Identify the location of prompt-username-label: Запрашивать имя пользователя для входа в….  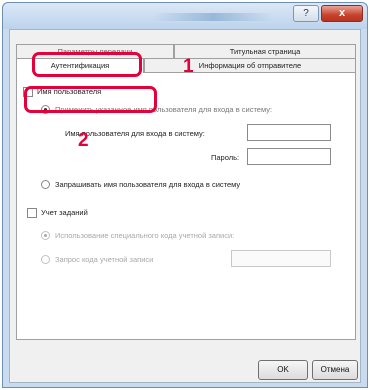
(148, 184).